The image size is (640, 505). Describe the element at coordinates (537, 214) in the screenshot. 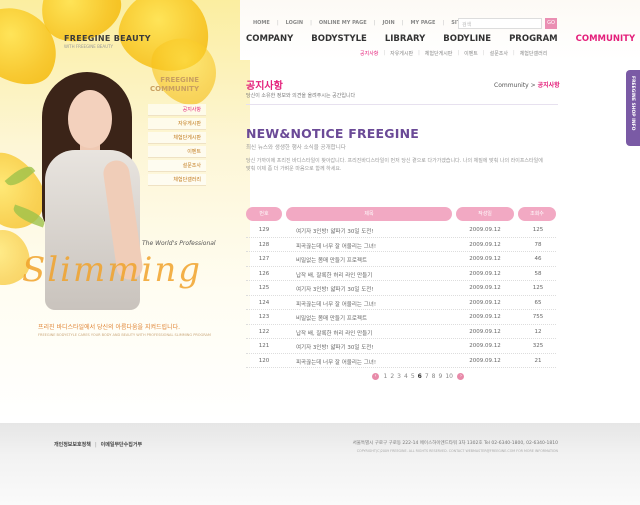

I see `header-views: 조회수` at that location.